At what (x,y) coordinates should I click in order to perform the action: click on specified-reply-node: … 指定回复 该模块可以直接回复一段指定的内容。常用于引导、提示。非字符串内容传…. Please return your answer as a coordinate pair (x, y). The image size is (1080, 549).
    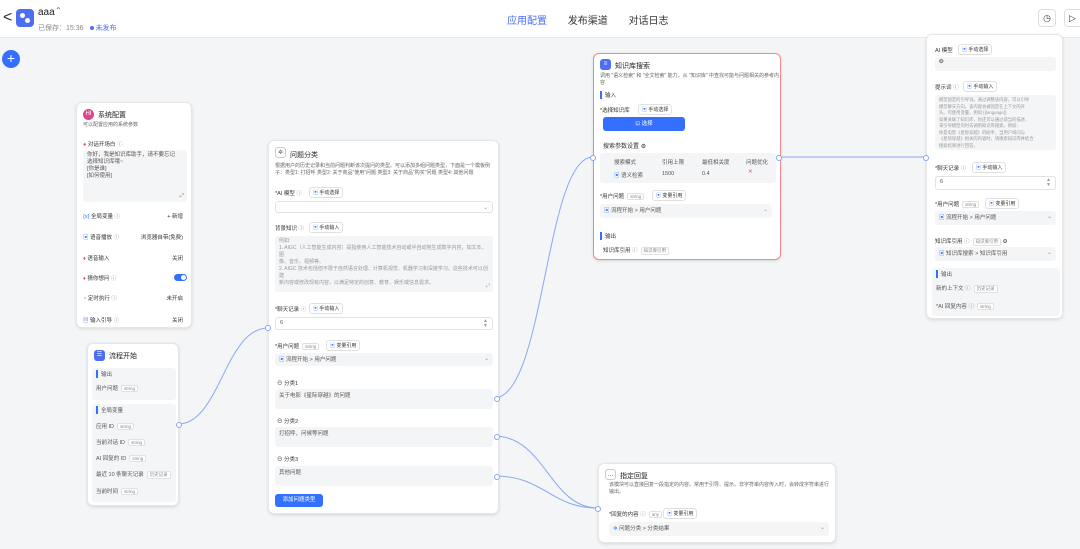
    Looking at the image, I should click on (715, 503).